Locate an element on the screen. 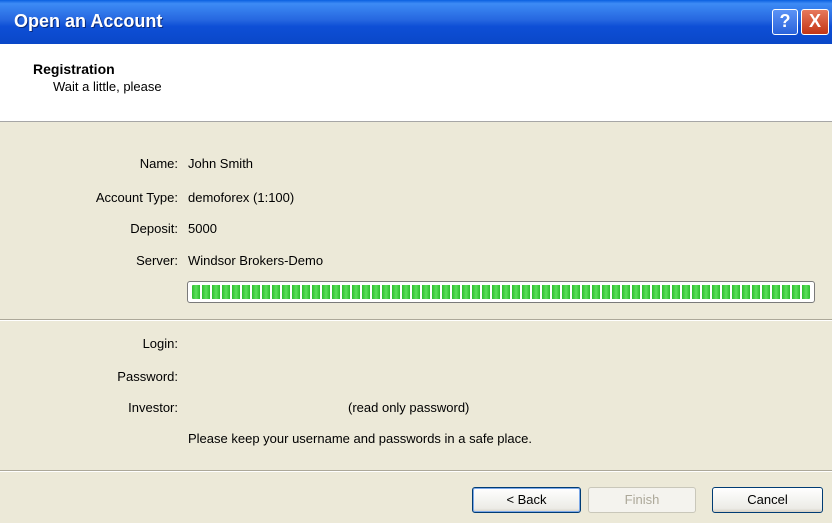 The image size is (832, 523). title-bar: Open an Account ? X is located at coordinates (416, 22).